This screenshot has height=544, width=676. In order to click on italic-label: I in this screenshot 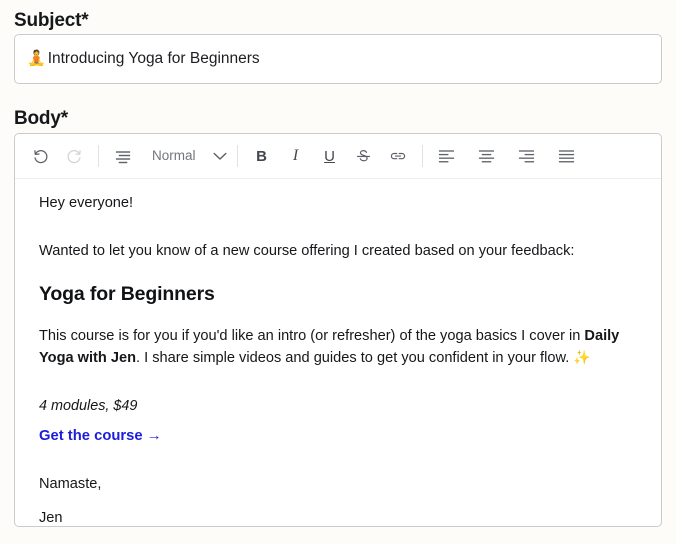, I will do `click(295, 155)`.